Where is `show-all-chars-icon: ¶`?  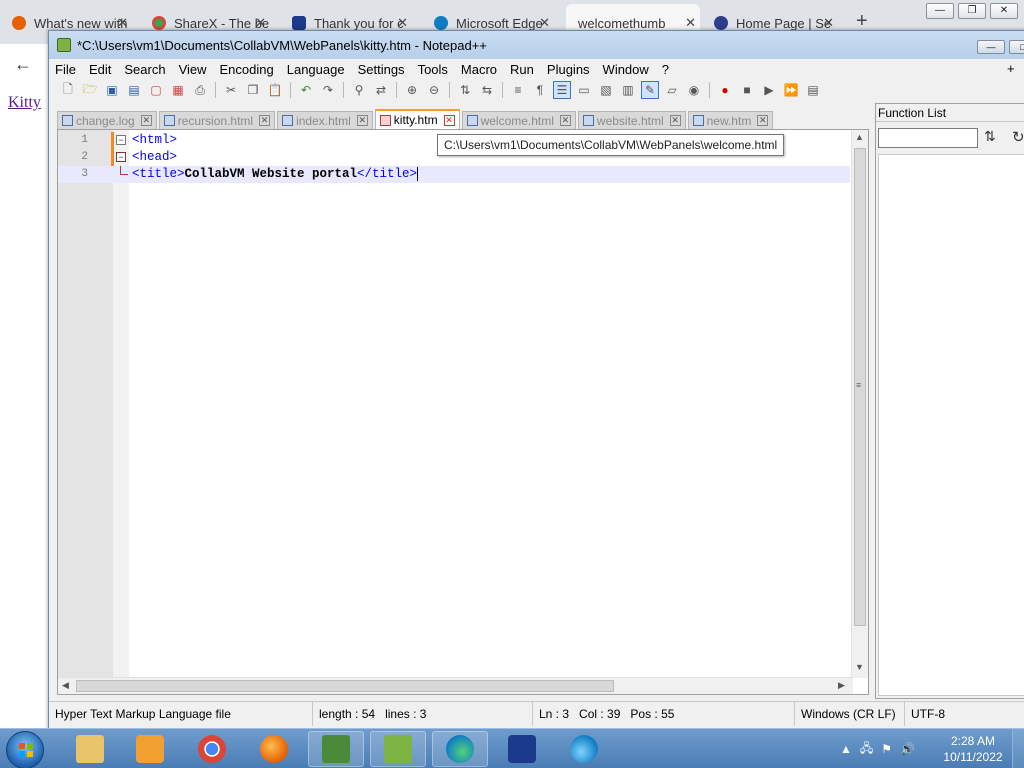
show-all-chars-icon: ¶ is located at coordinates (540, 90).